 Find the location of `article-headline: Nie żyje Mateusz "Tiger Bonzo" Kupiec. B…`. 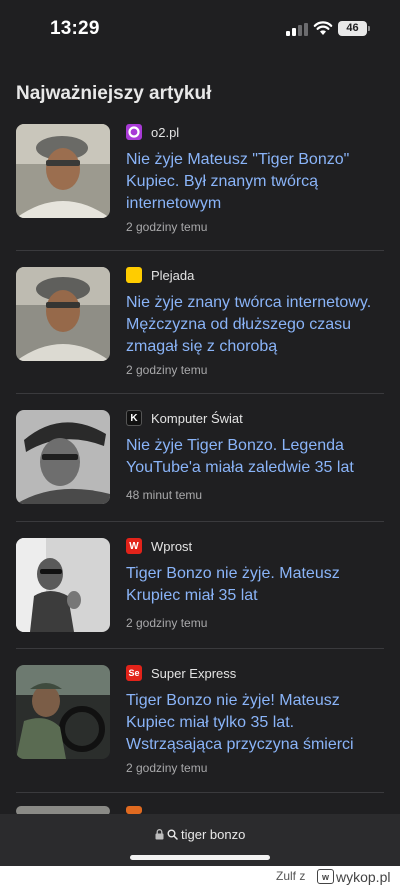

article-headline: Nie żyje Mateusz "Tiger Bonzo" Kupiec. B… is located at coordinates (251, 182).